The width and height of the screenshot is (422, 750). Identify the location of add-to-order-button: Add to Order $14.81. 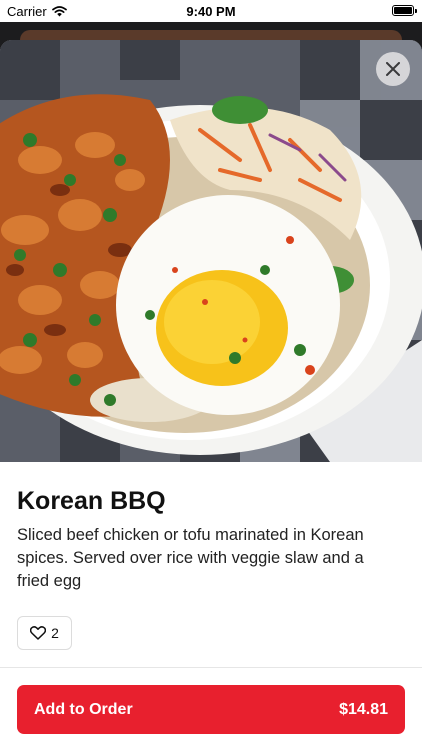
(211, 709).